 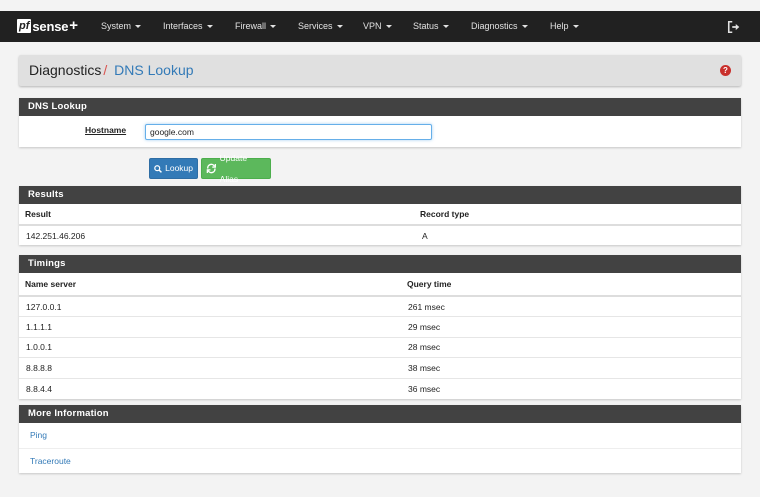 I want to click on query-time: 28 msec, so click(x=571, y=347).